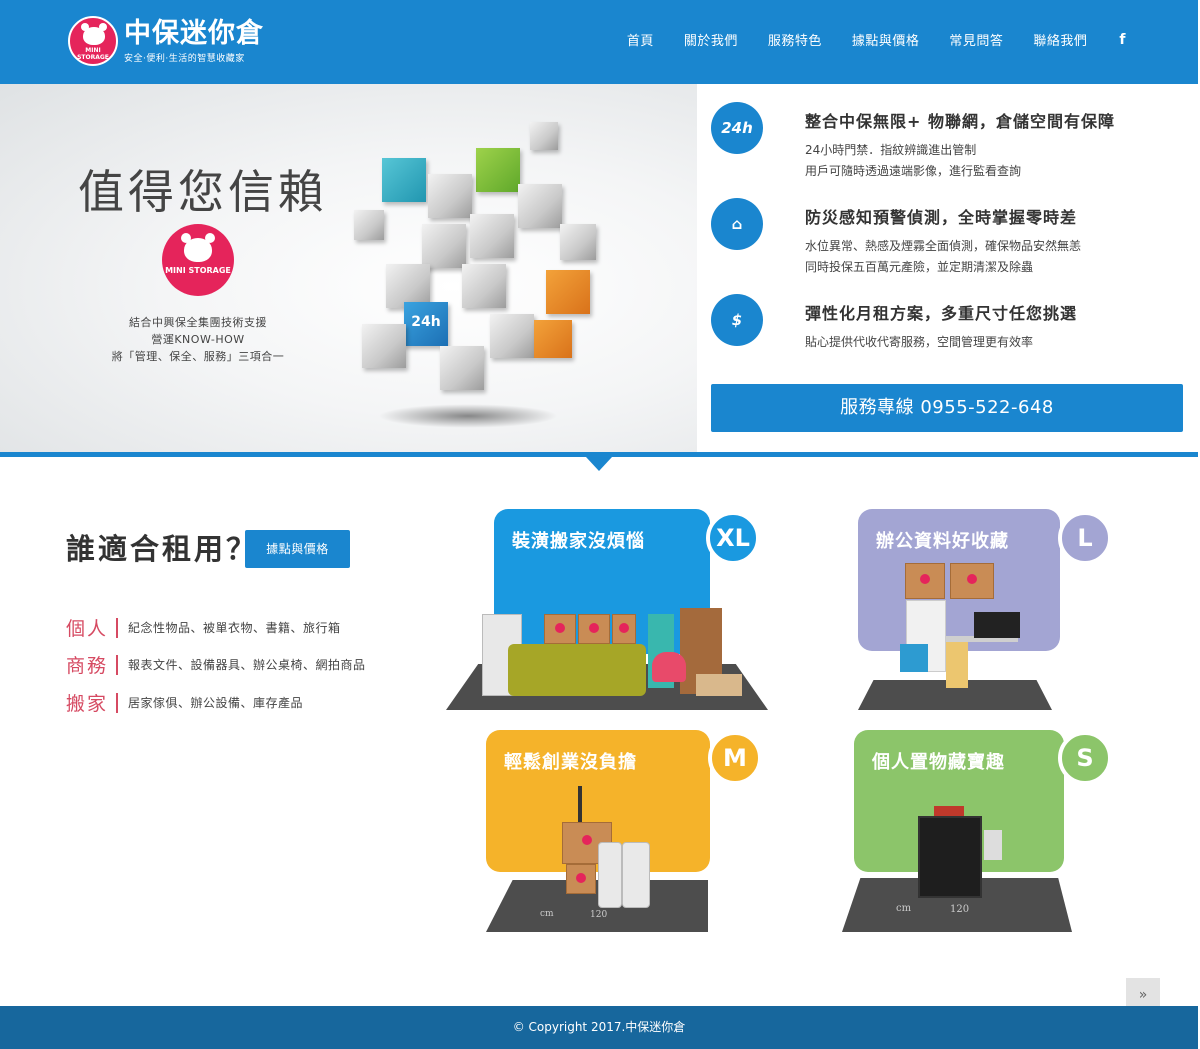 Image resolution: width=1200 pixels, height=1049 pixels. Describe the element at coordinates (1085, 758) in the screenshot. I see `size-badge: S` at that location.